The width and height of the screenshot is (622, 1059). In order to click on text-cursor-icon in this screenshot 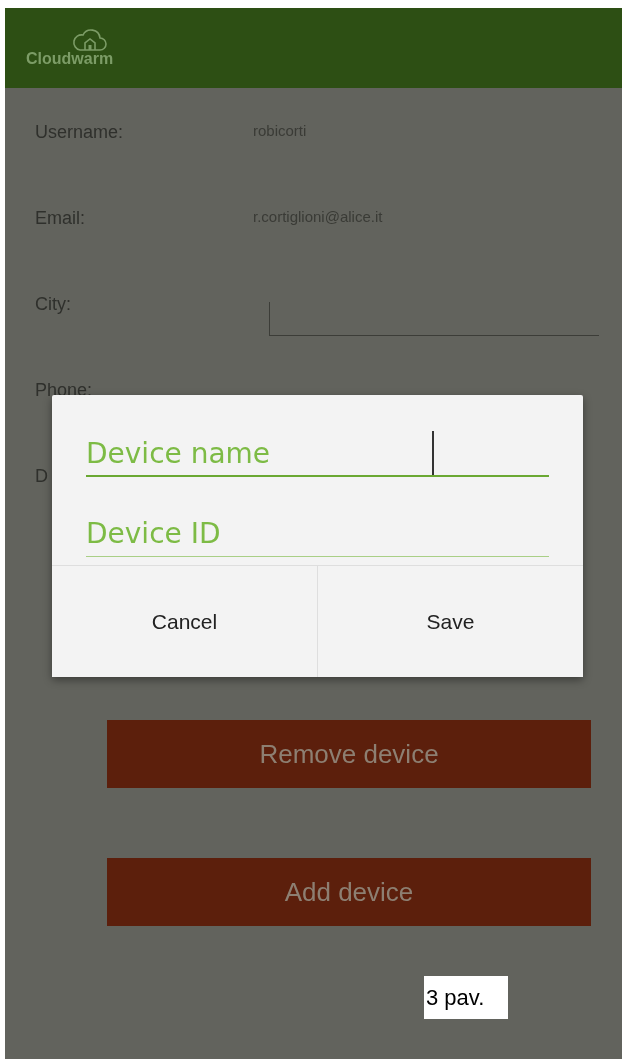, I will do `click(433, 453)`.